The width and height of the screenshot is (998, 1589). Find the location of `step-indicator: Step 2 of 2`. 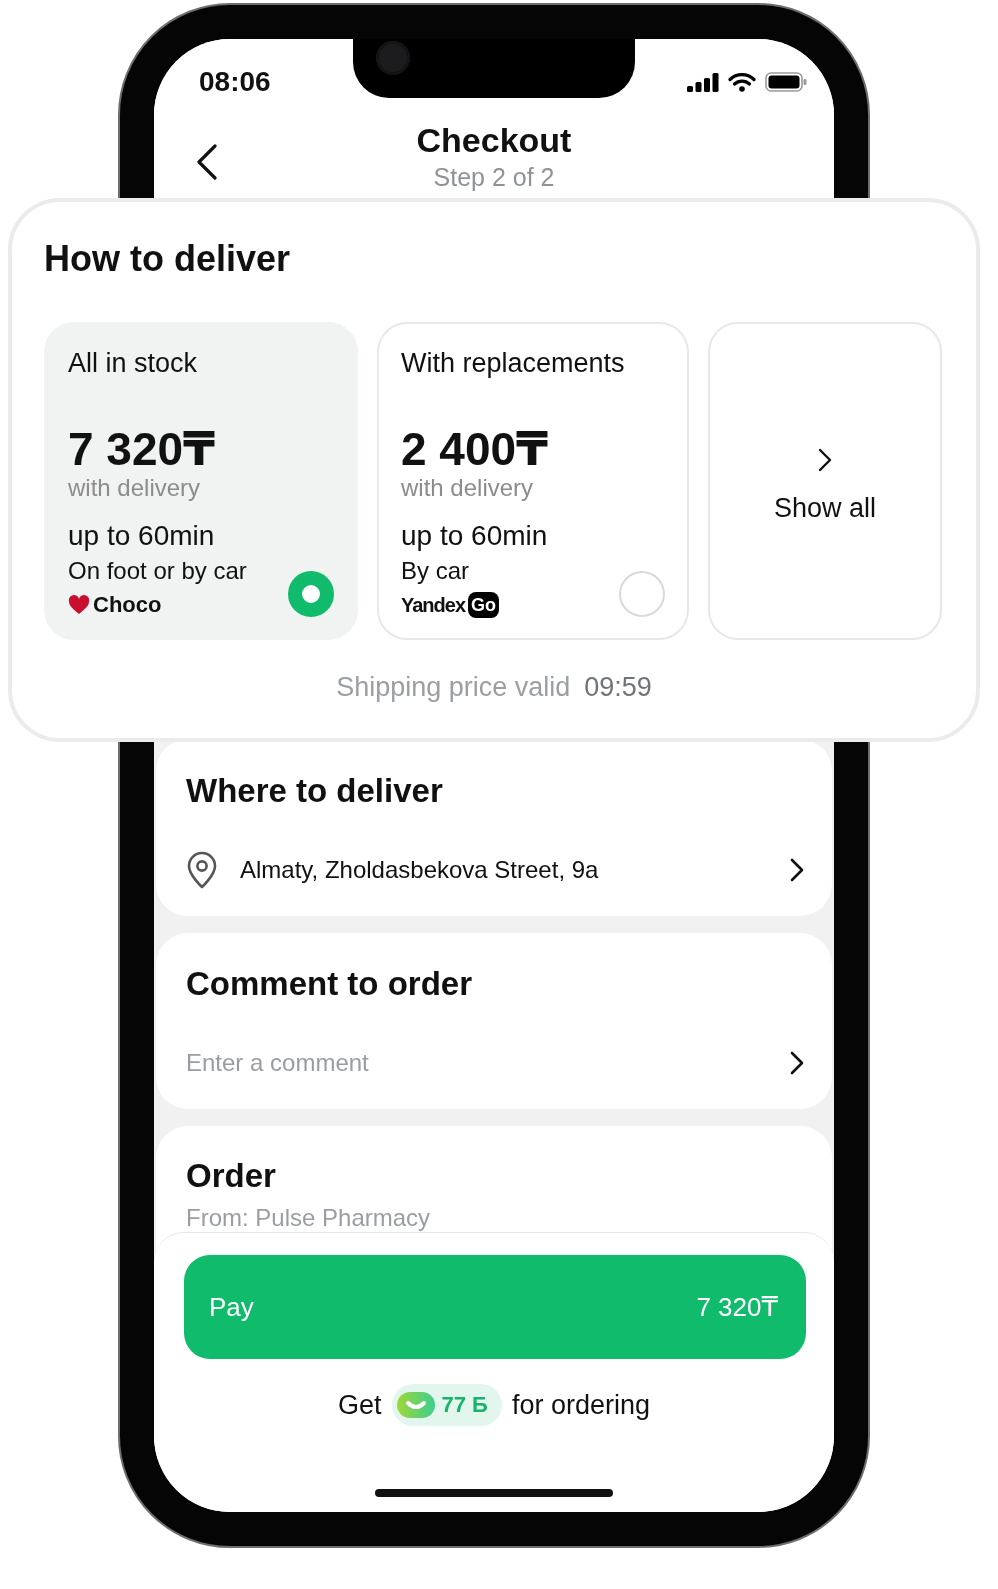

step-indicator: Step 2 of 2 is located at coordinates (494, 177).